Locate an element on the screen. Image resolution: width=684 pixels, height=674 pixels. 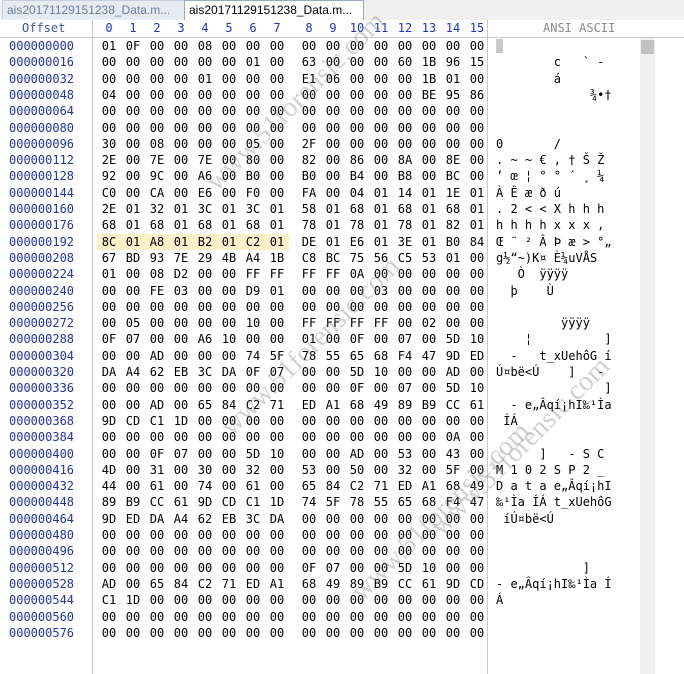
byte-cell: D9 is located at coordinates (253, 291).